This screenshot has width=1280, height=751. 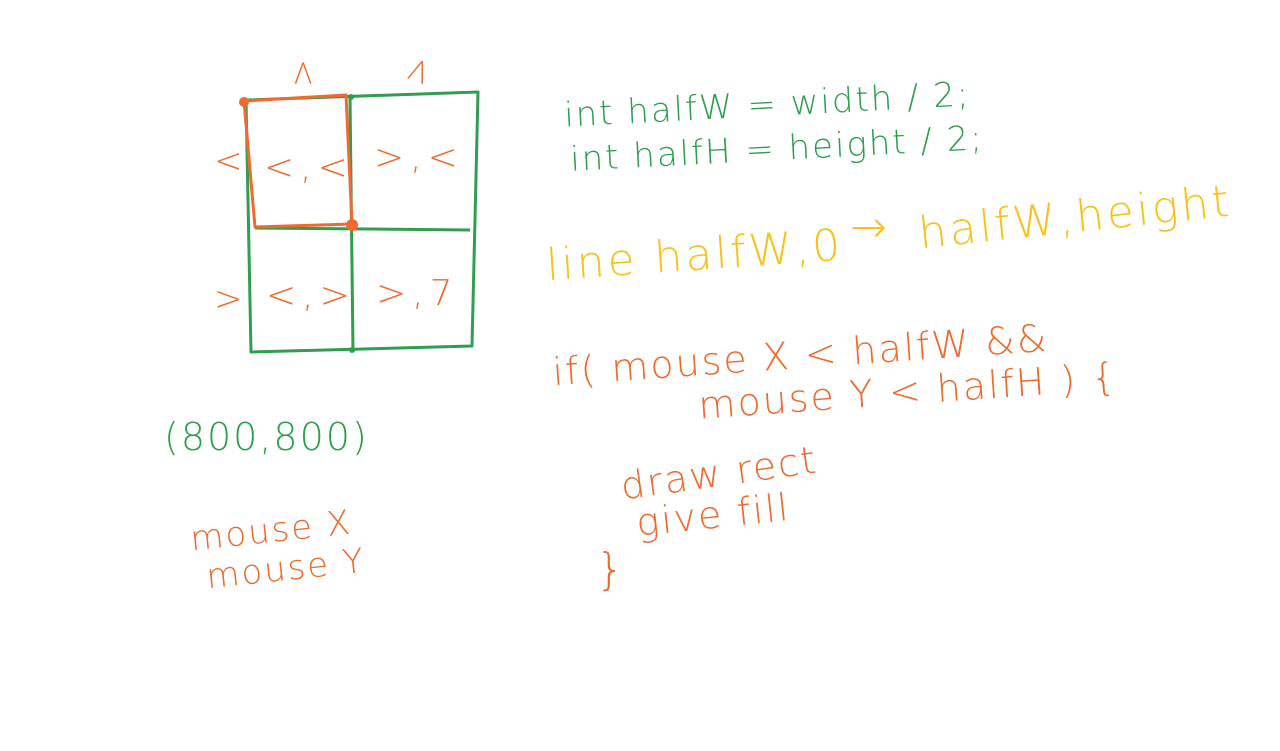 What do you see at coordinates (228, 299) in the screenshot?
I see `side-label-bottom: >` at bounding box center [228, 299].